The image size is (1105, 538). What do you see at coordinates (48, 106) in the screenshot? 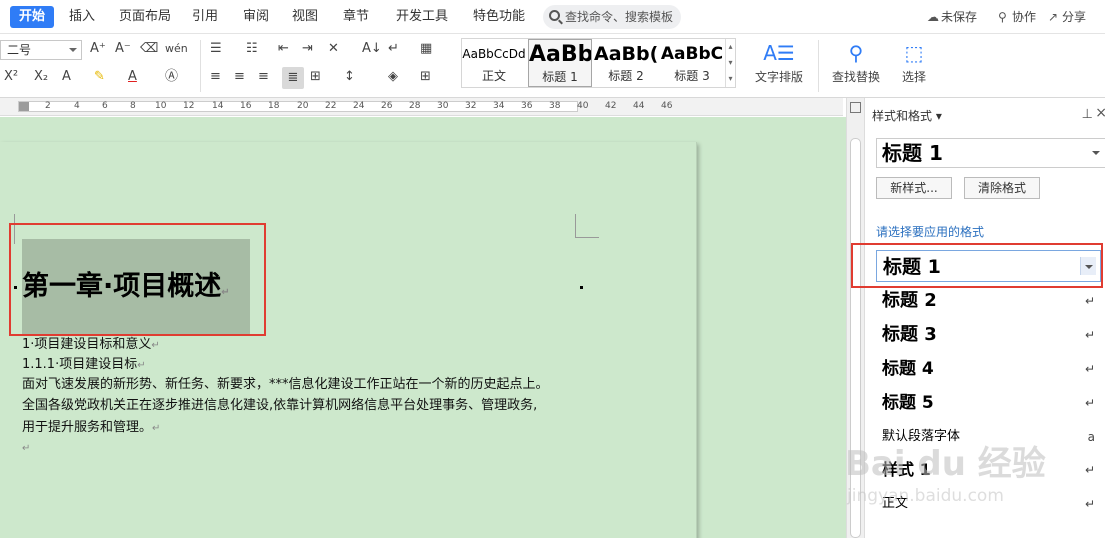
I see `ruler-tick: 2` at bounding box center [48, 106].